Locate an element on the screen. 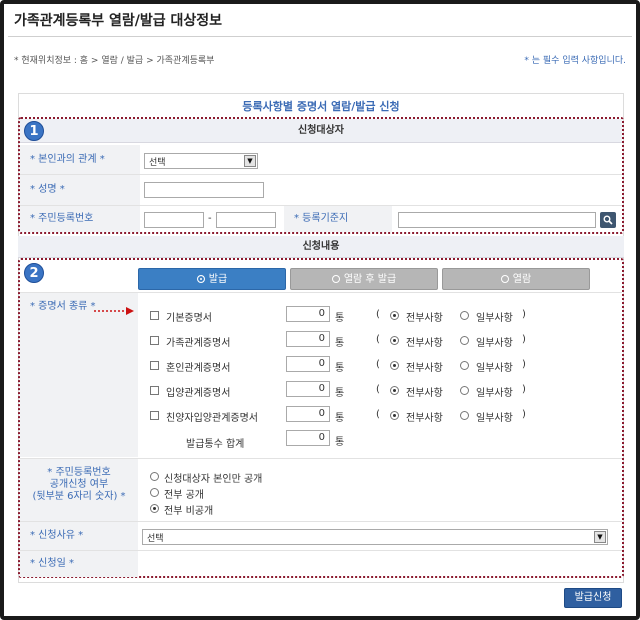 The image size is (640, 620). applicant-section-header: 신청대상자 is located at coordinates (321, 131).